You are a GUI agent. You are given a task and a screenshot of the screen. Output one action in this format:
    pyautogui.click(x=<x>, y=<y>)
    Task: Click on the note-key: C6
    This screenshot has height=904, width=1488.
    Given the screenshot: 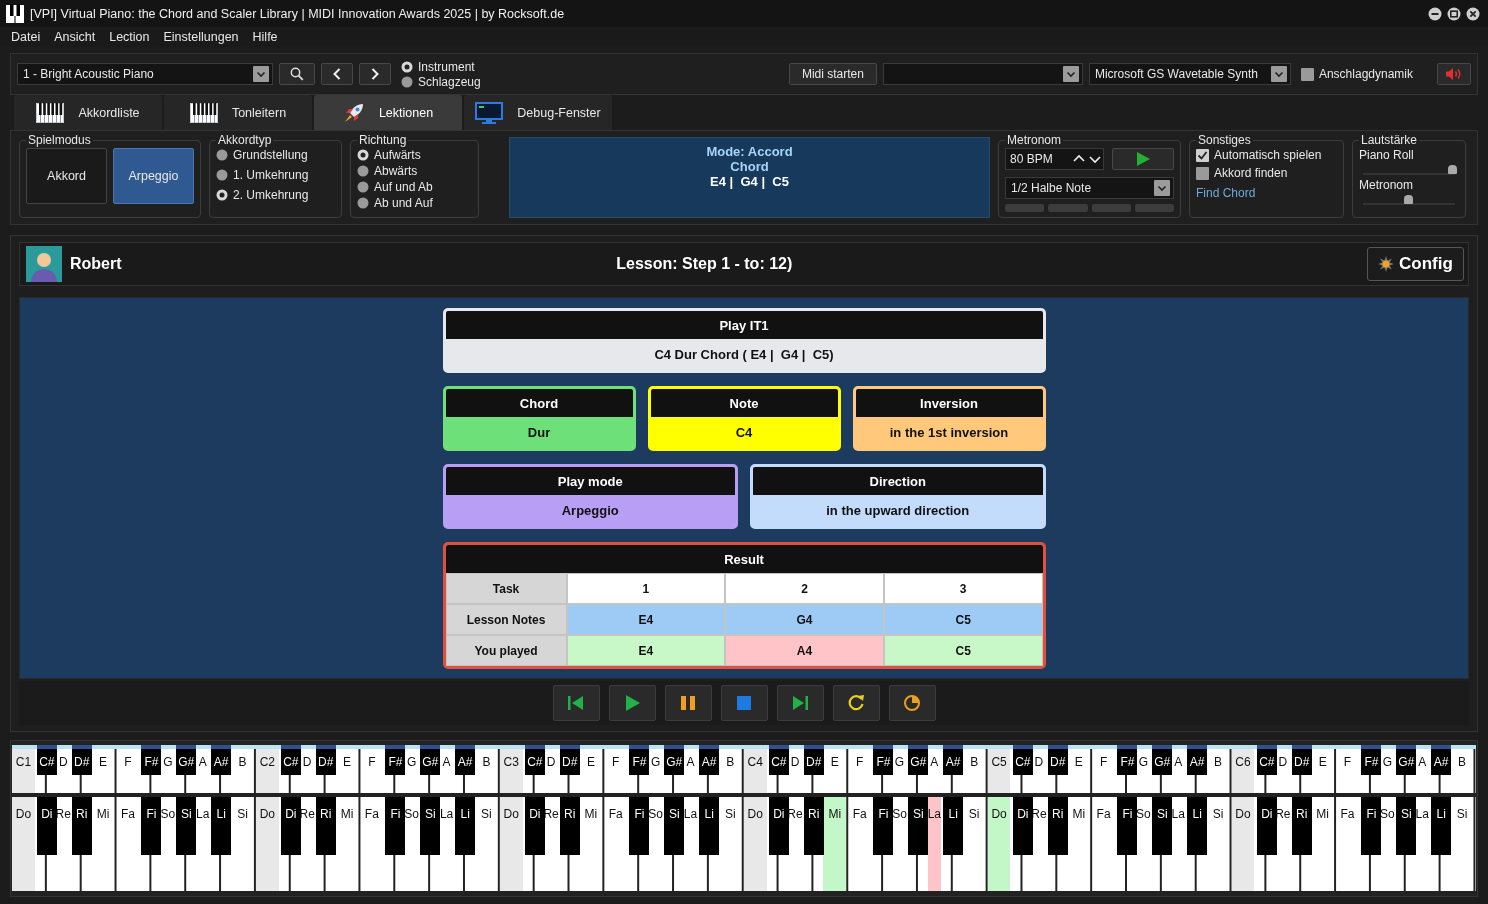 What is the action you would take?
    pyautogui.click(x=1243, y=771)
    